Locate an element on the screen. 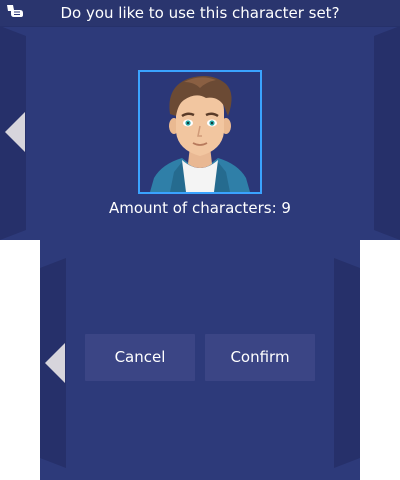 The width and height of the screenshot is (400, 480). character-portrait is located at coordinates (200, 132).